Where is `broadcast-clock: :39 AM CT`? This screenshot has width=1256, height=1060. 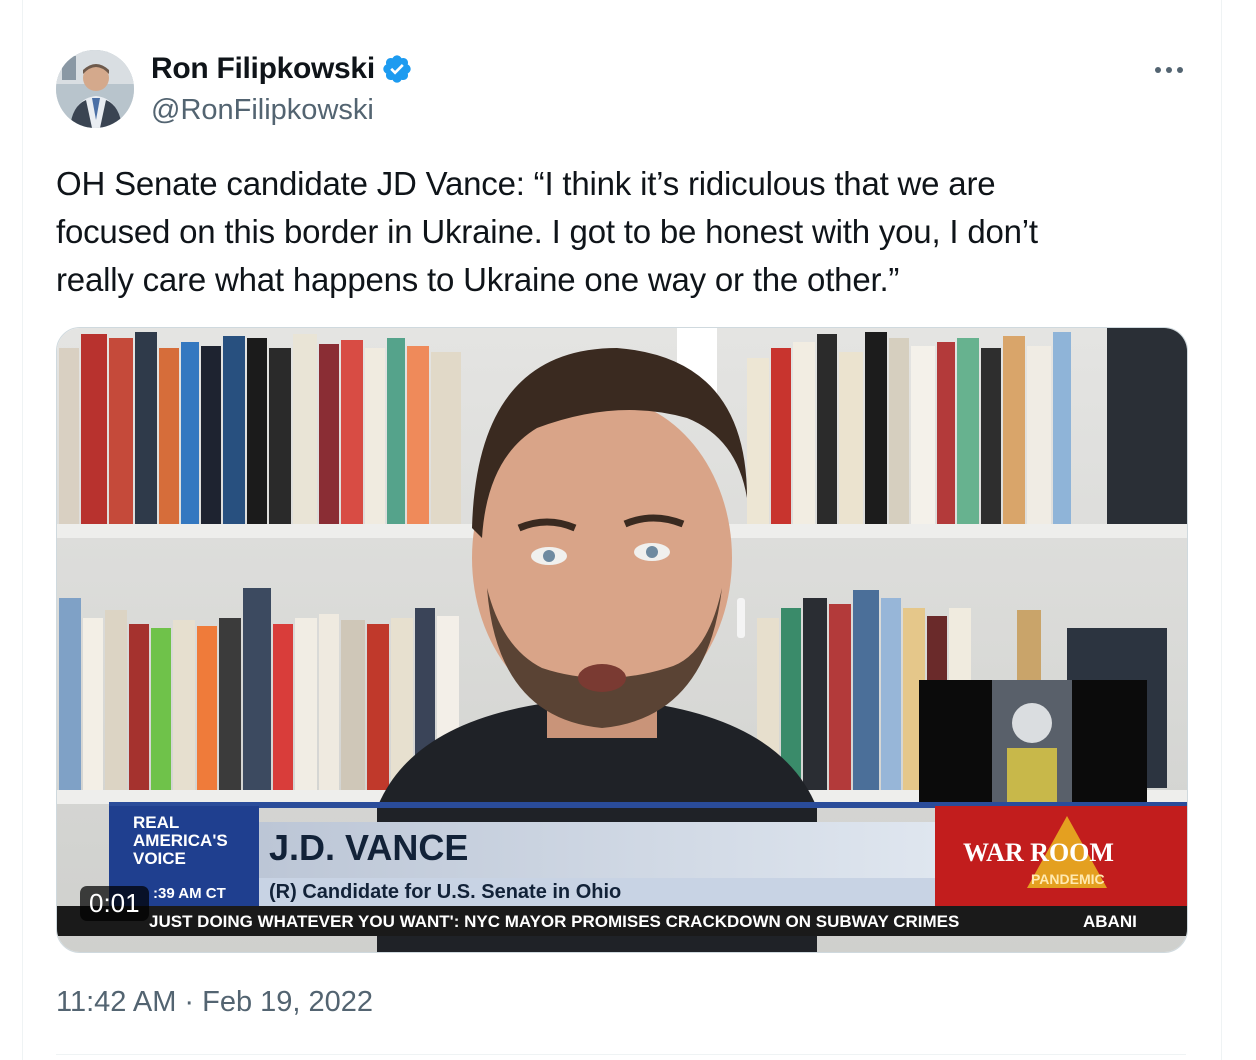 broadcast-clock: :39 AM CT is located at coordinates (189, 893).